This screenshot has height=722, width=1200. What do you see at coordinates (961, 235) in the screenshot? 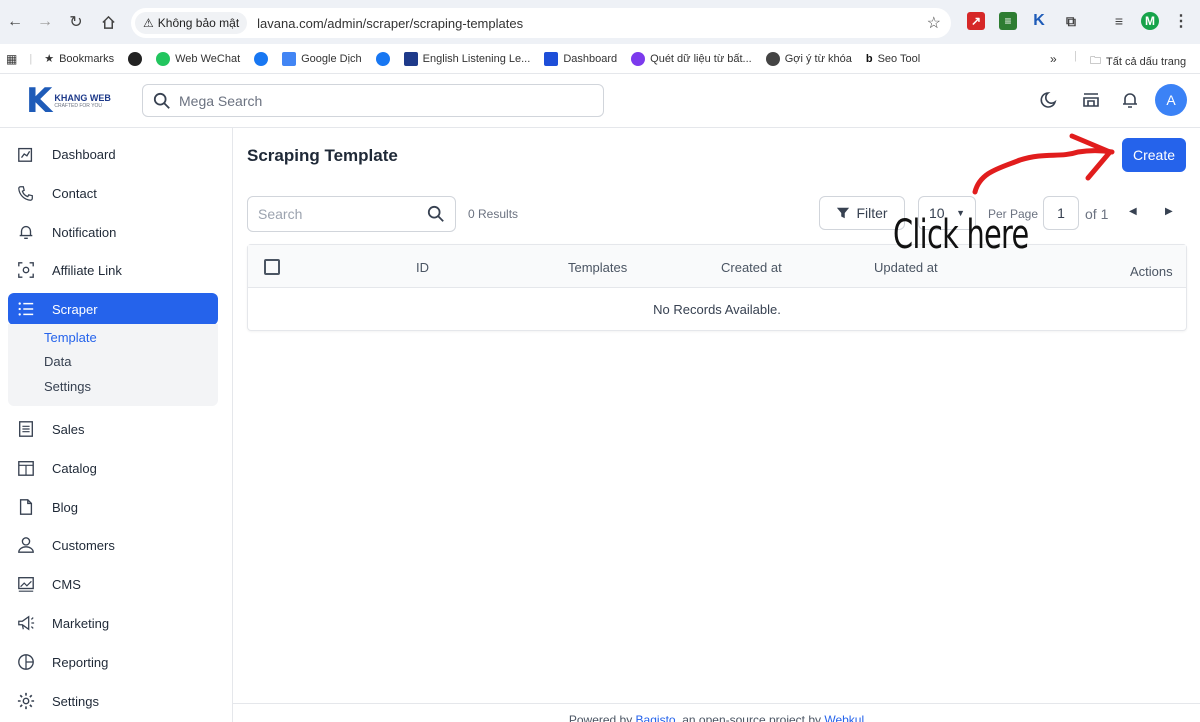
I see `click-here-annotation: Click here` at bounding box center [961, 235].